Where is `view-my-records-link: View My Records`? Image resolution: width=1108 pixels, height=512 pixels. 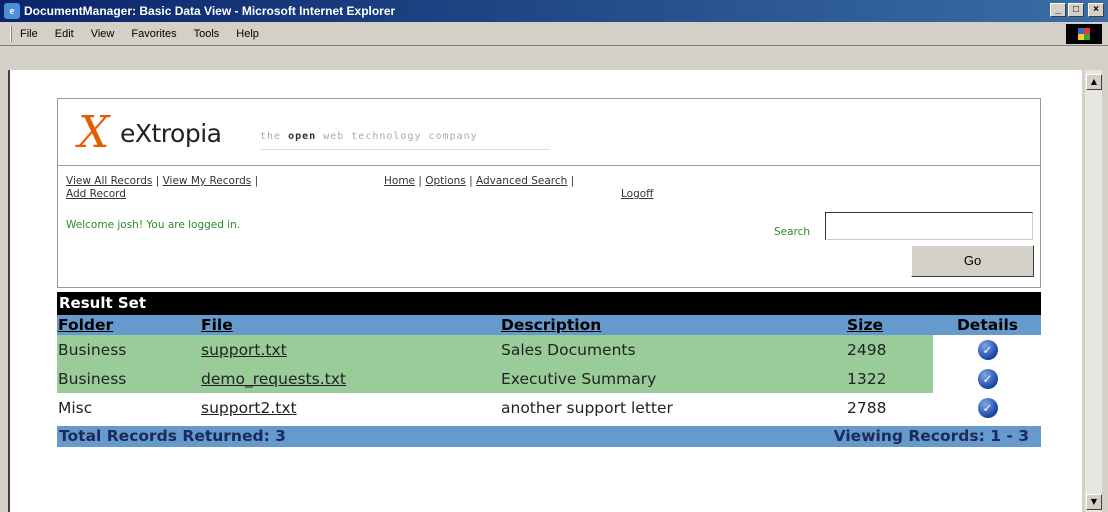 view-my-records-link: View My Records is located at coordinates (207, 181).